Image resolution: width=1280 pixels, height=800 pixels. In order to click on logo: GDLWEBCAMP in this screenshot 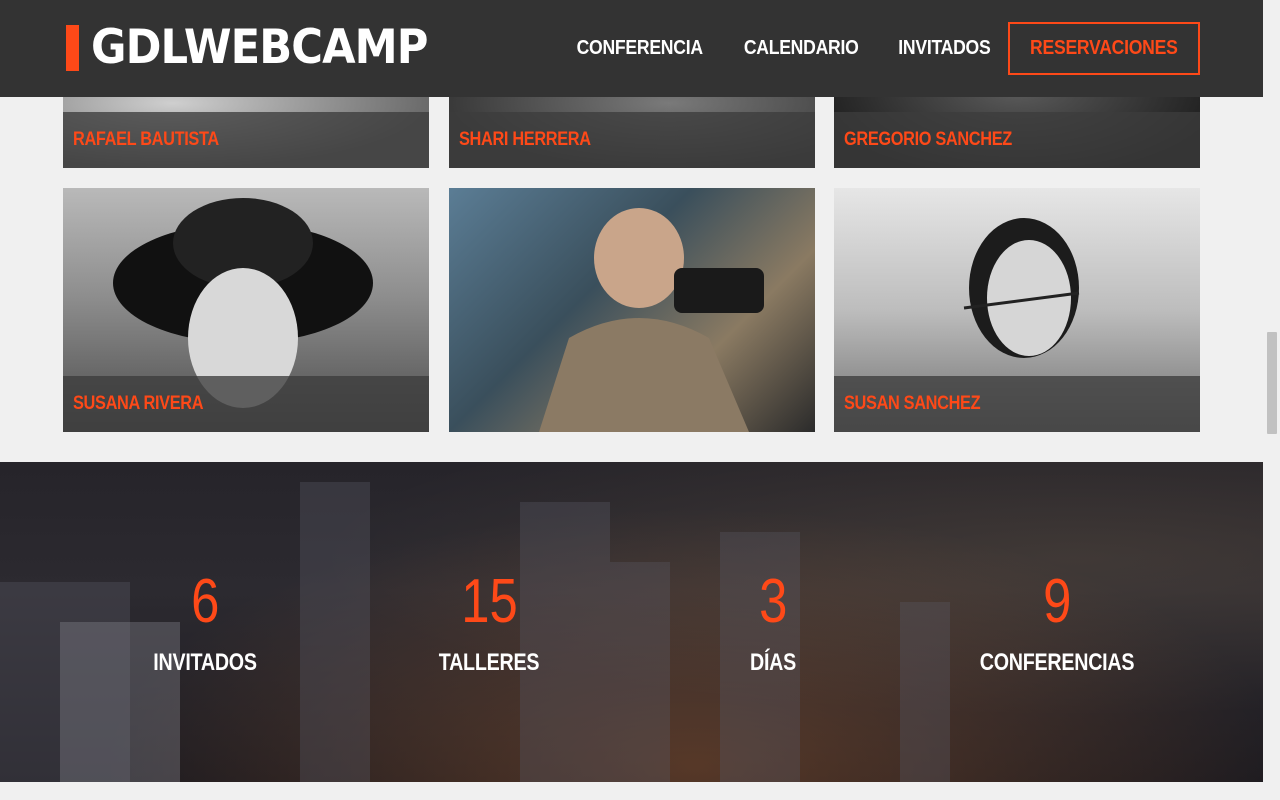, I will do `click(261, 48)`.